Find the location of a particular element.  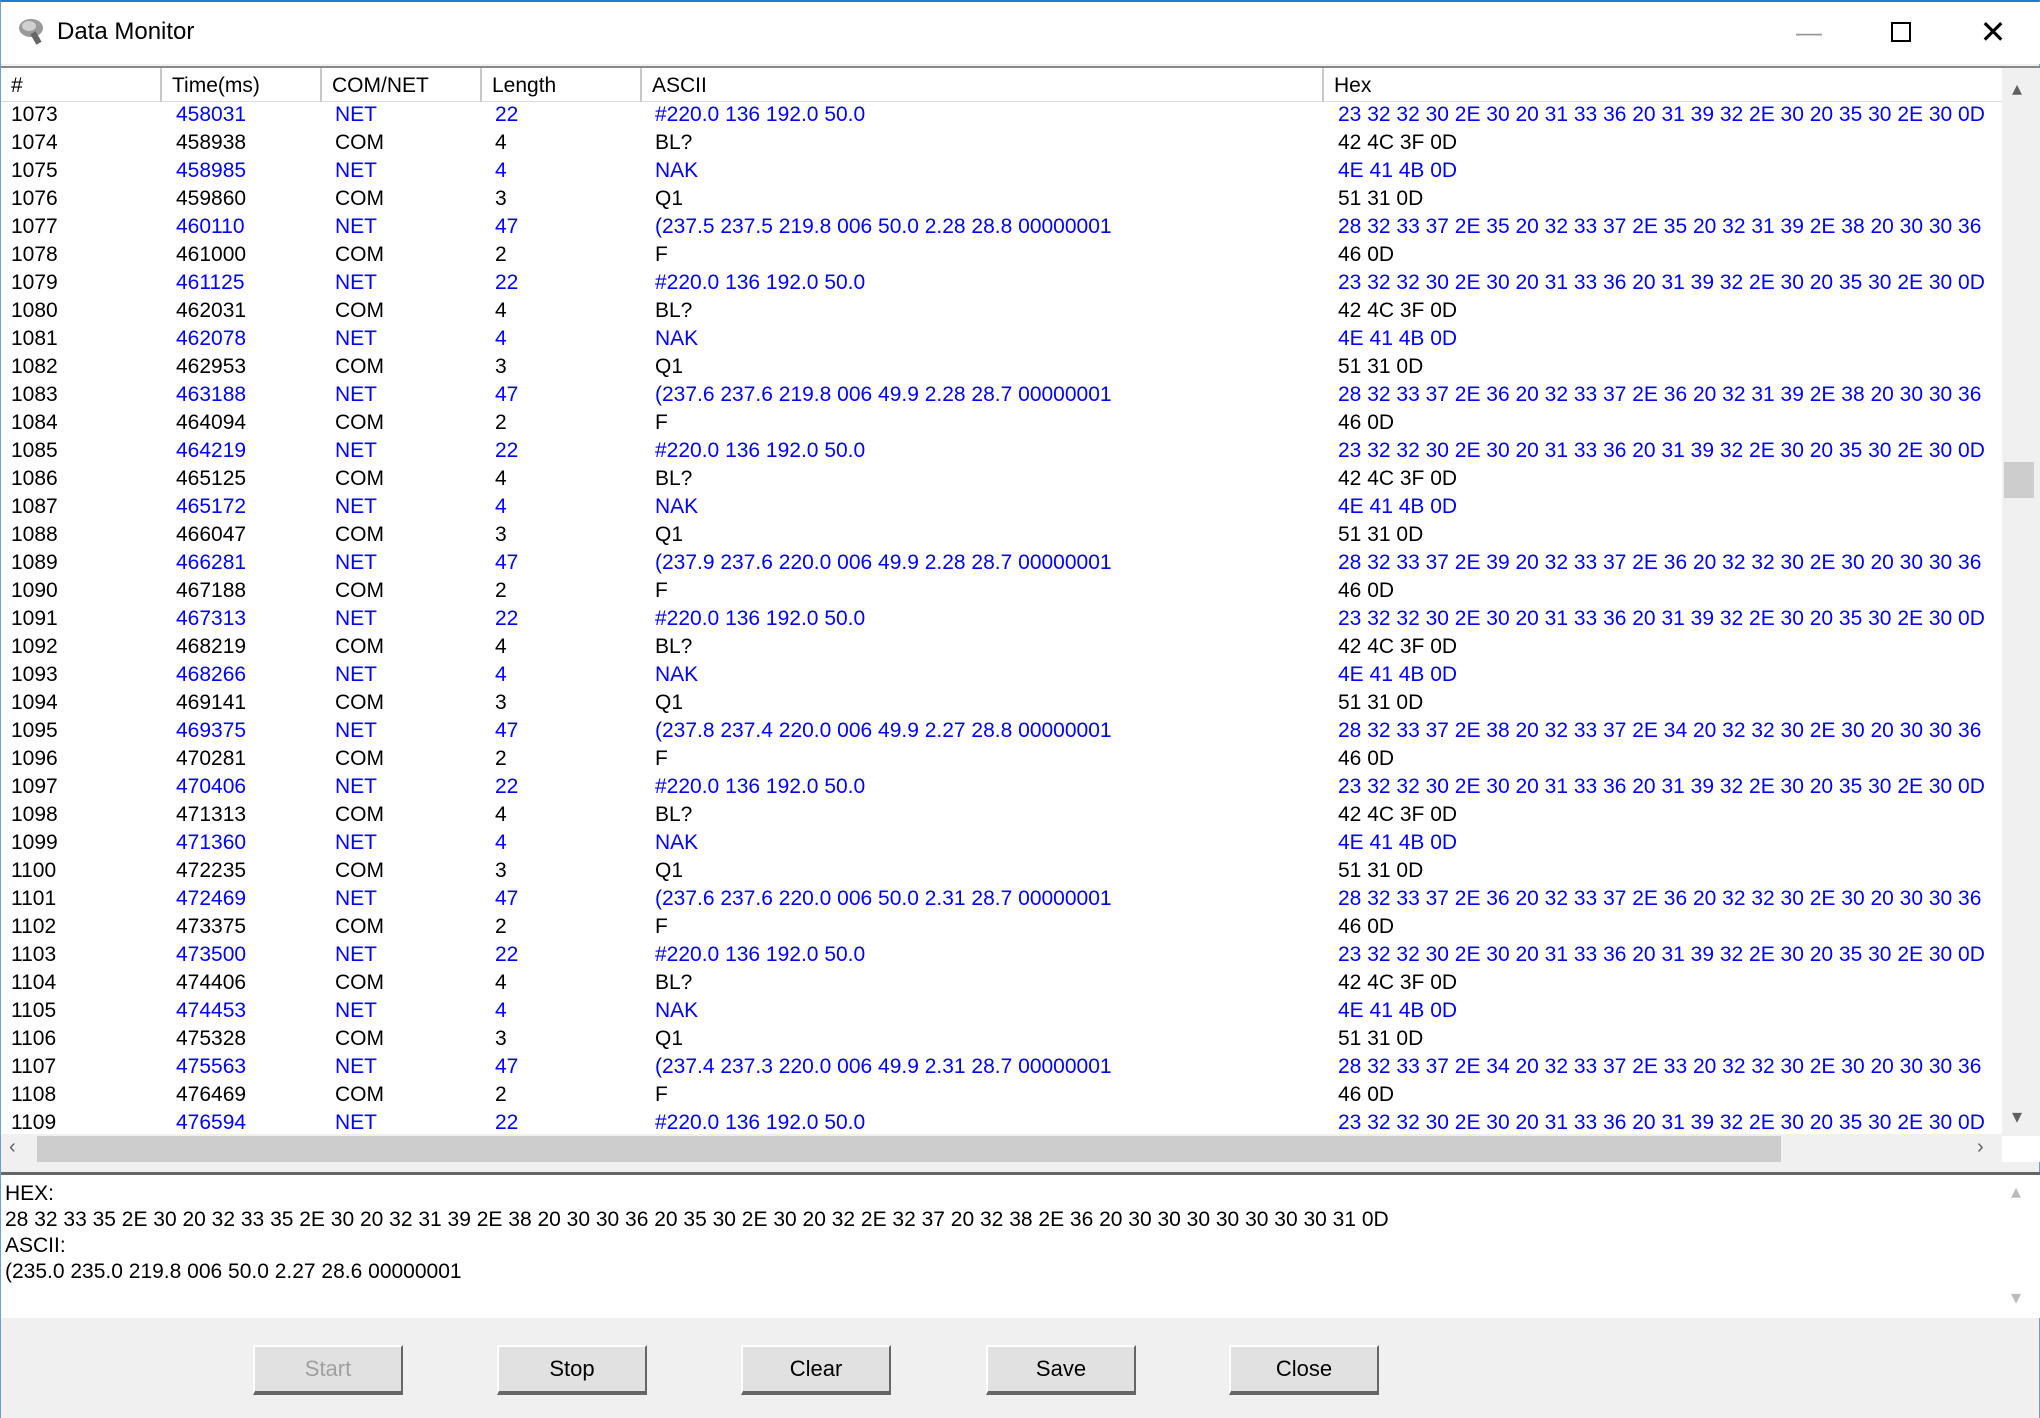

vertical-scroll-thumb is located at coordinates (2019, 480).